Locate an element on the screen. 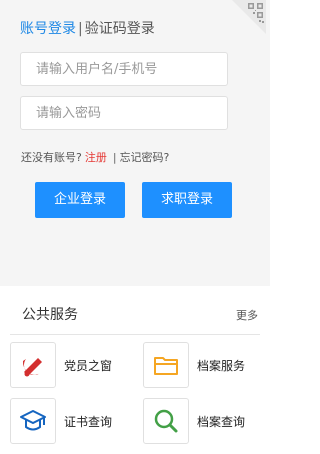 This screenshot has height=454, width=320. service-item-certificate: 证书查询 is located at coordinates (61, 421).